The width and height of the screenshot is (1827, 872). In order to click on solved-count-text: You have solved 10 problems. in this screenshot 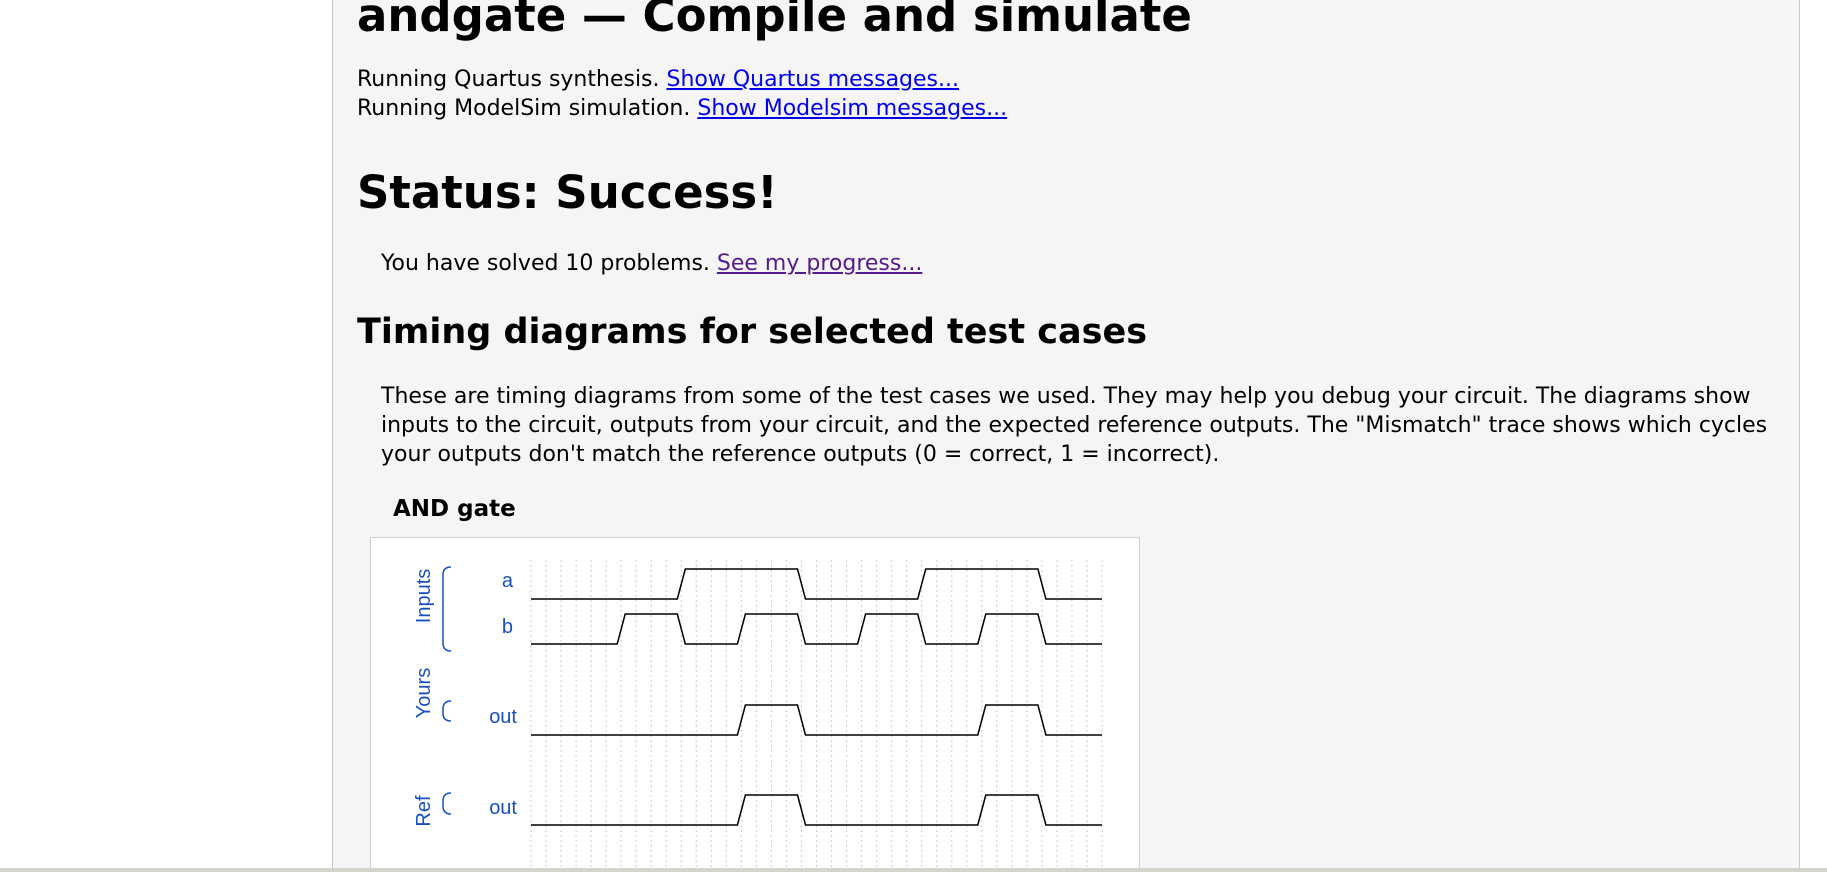, I will do `click(545, 263)`.